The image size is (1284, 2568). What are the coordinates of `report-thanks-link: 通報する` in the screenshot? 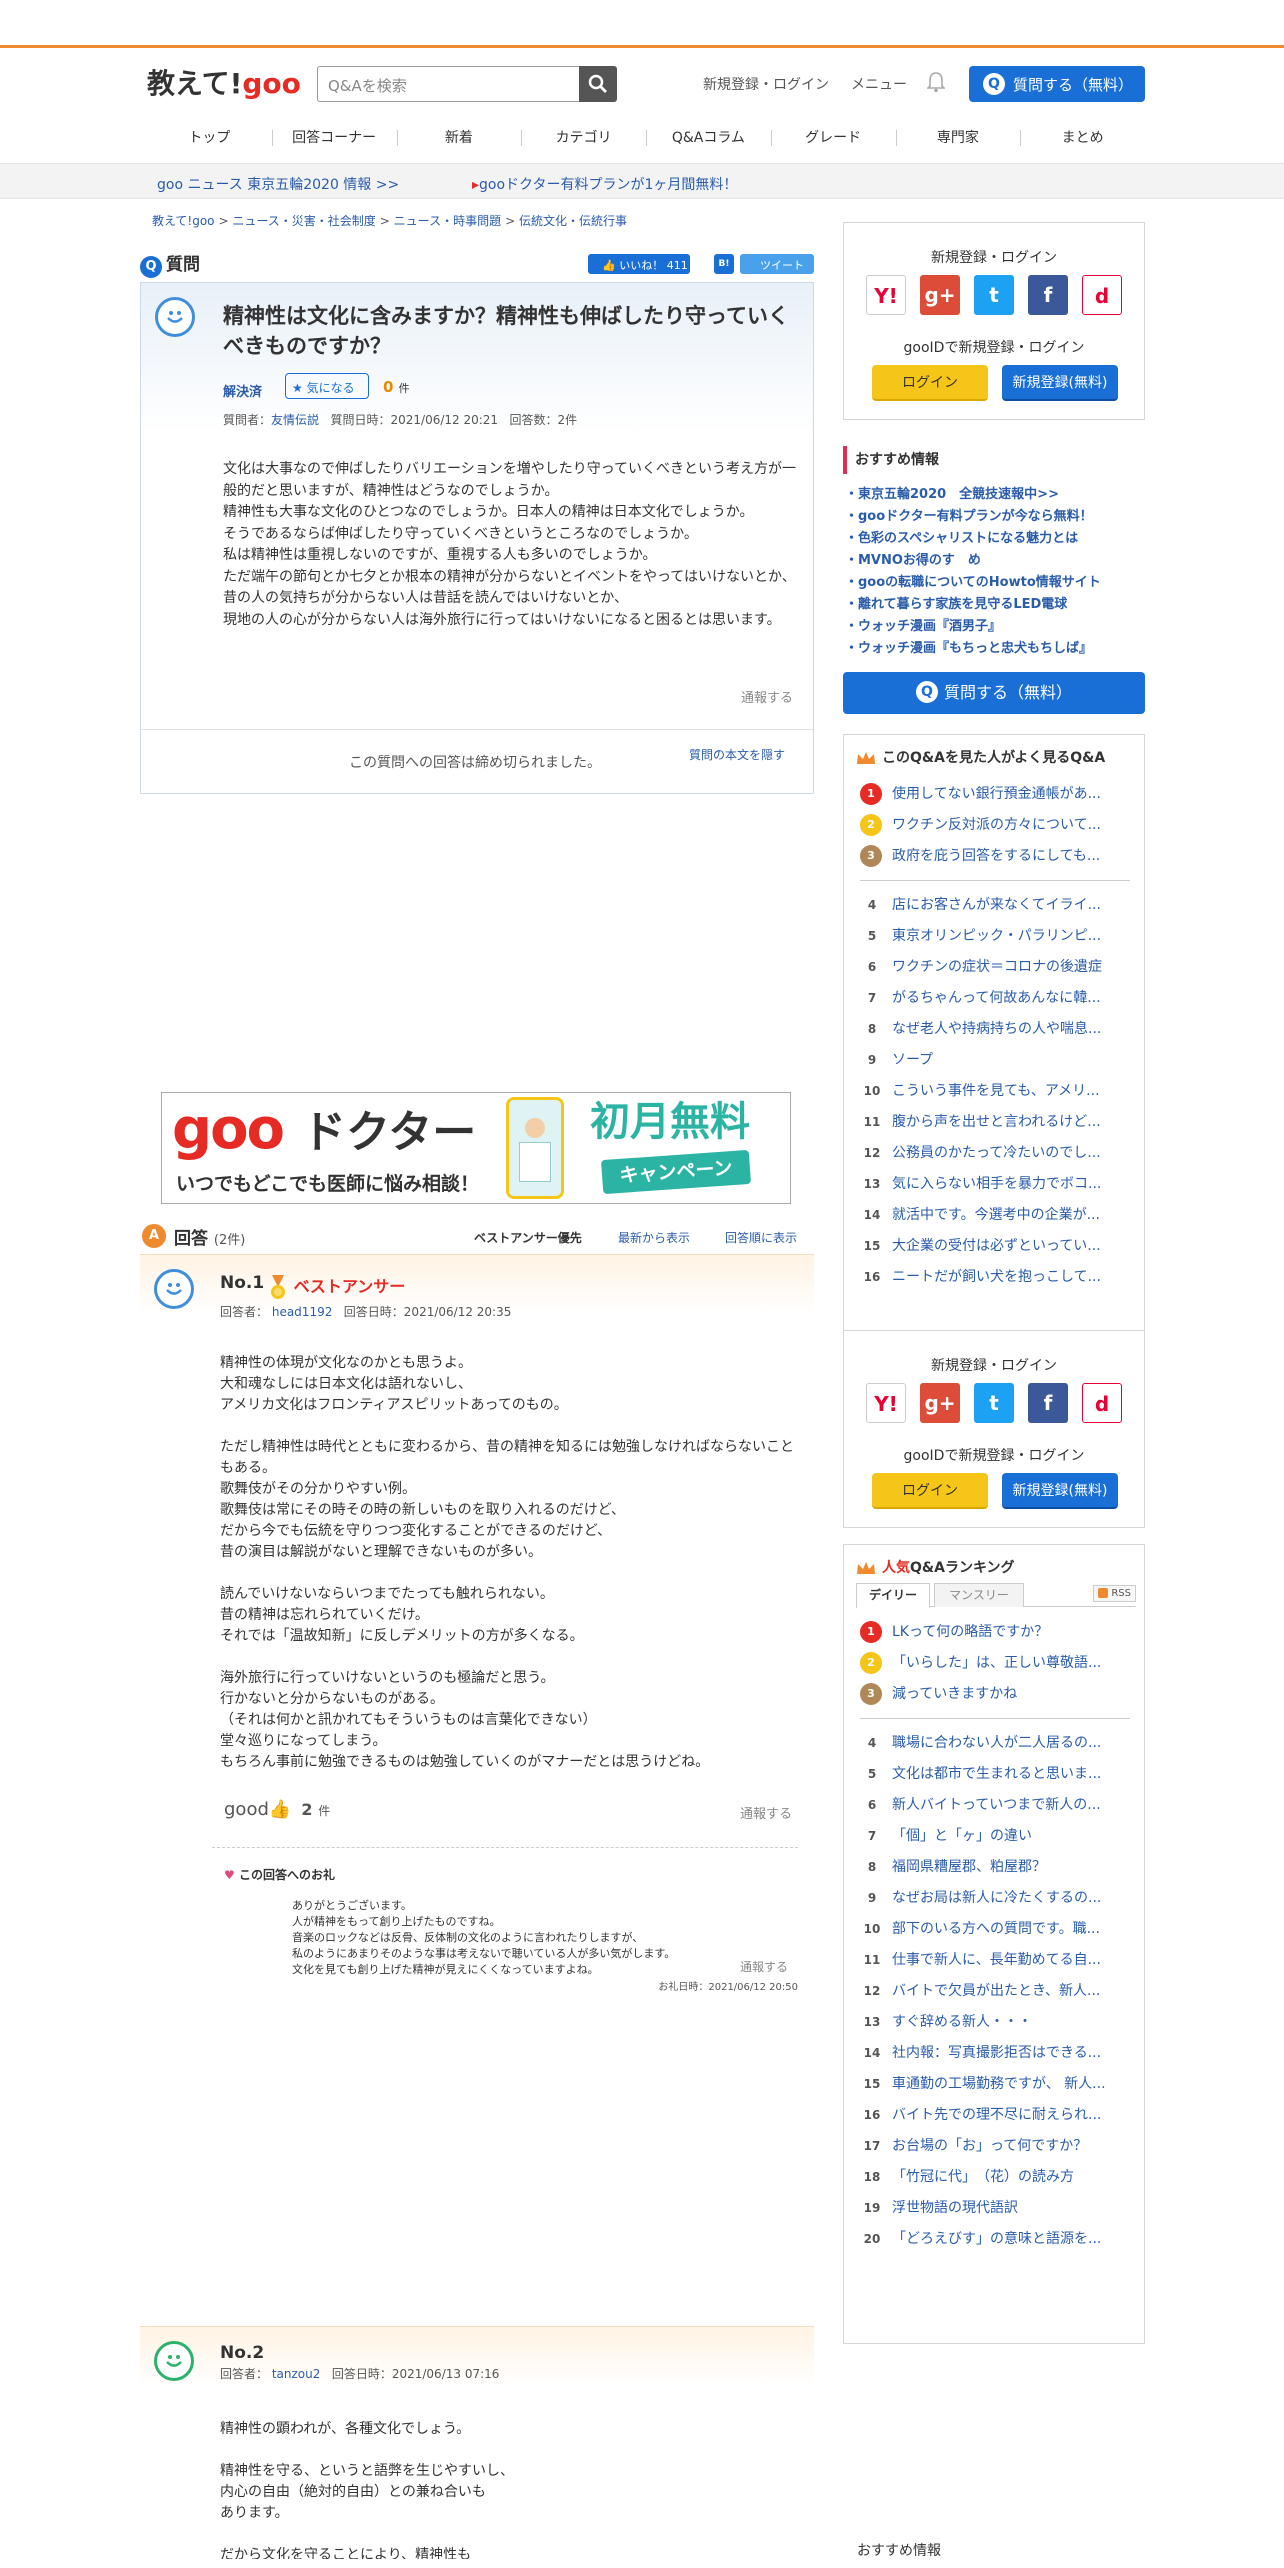 It's located at (764, 1966).